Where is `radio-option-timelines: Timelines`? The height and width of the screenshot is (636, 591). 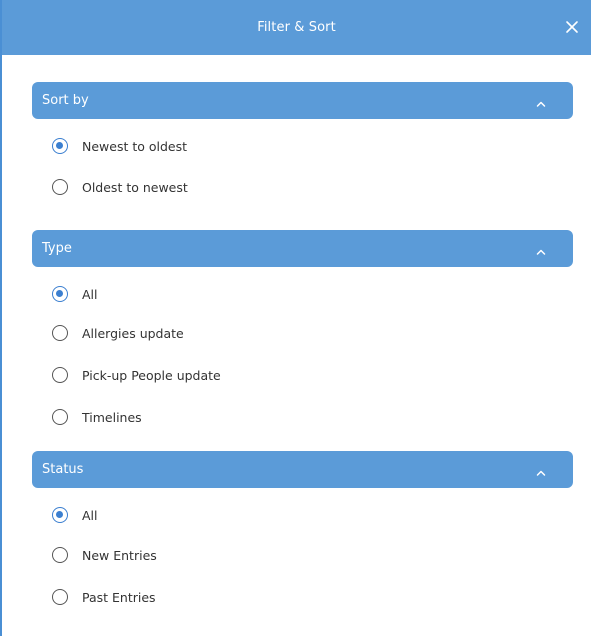
radio-option-timelines: Timelines is located at coordinates (97, 417).